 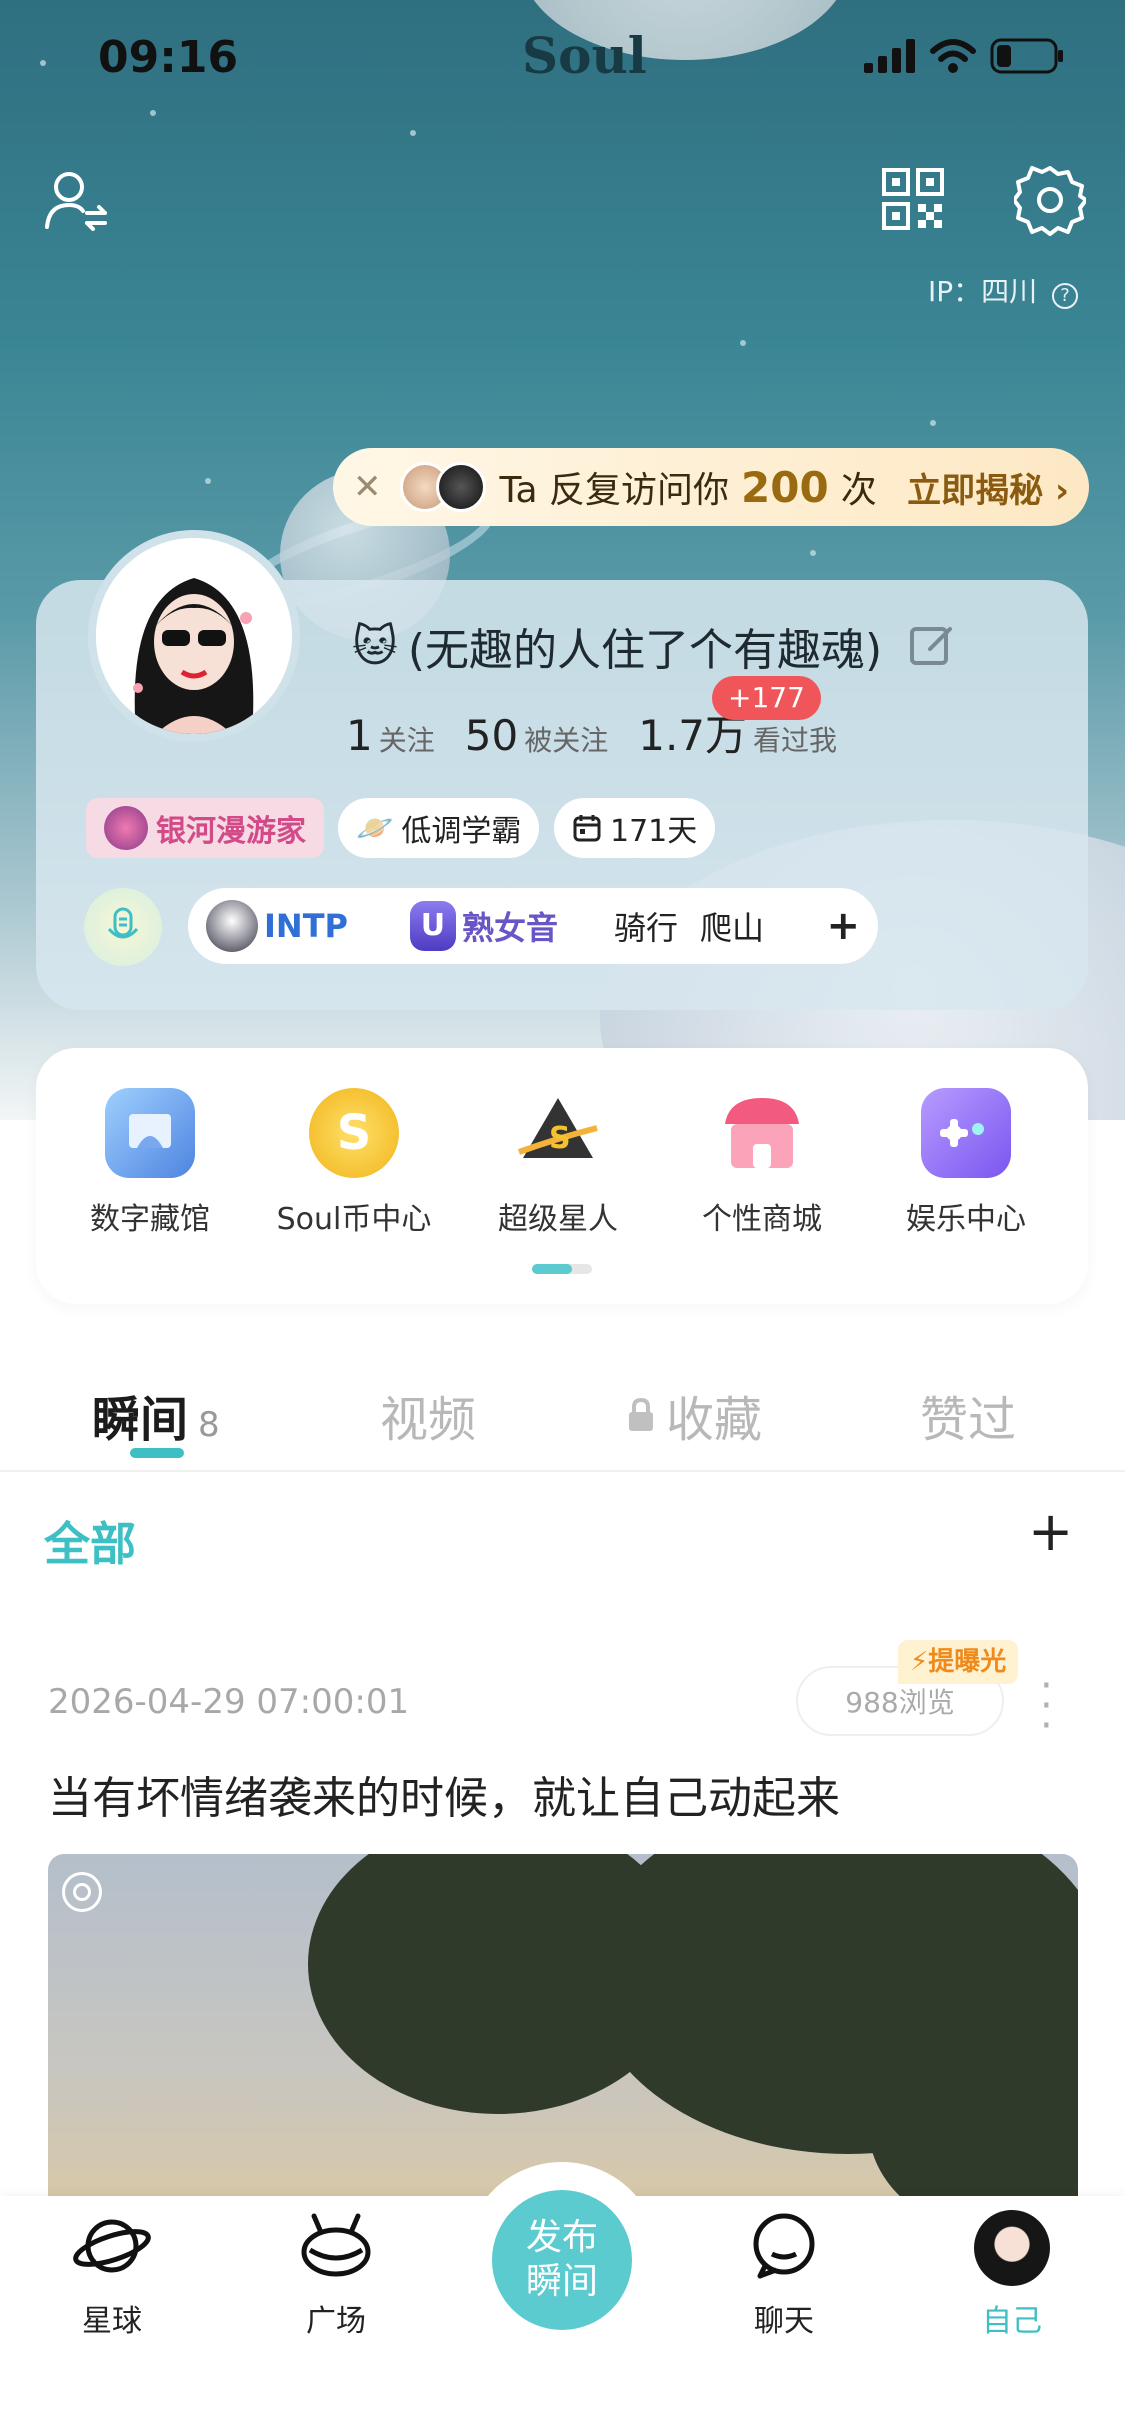 I want to click on service-soul-coin: S Soul币中心, so click(x=354, y=1163).